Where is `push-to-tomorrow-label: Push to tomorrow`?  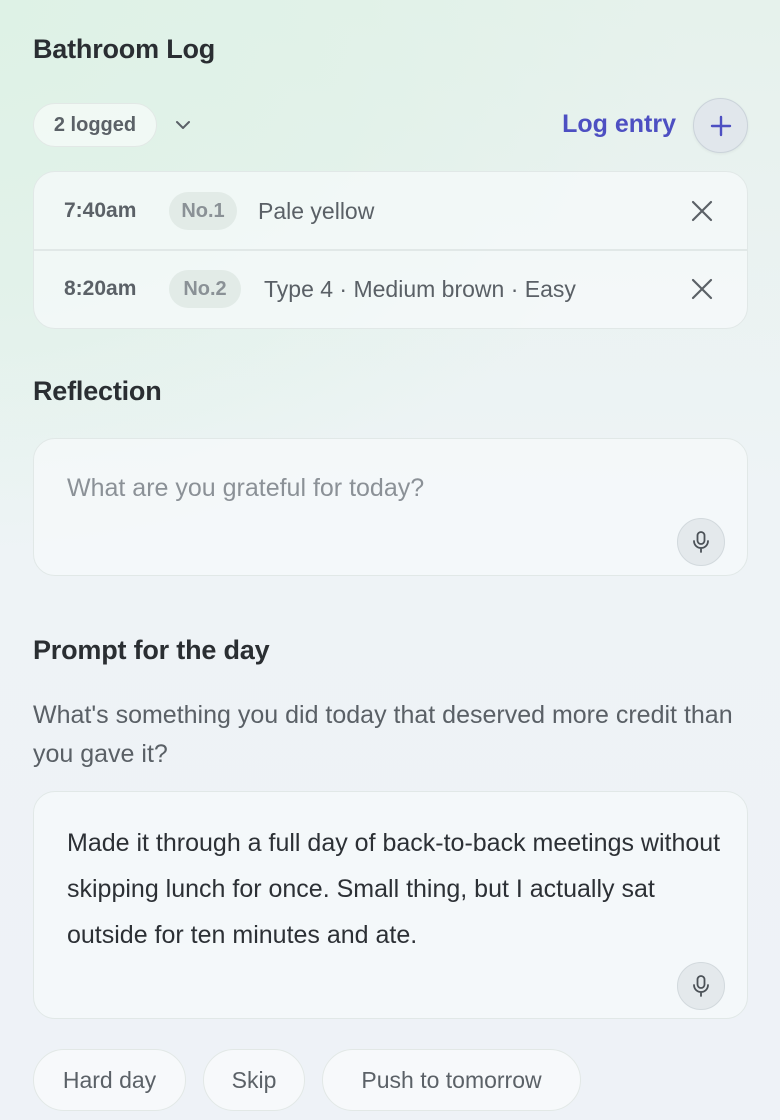 push-to-tomorrow-label: Push to tomorrow is located at coordinates (451, 1079).